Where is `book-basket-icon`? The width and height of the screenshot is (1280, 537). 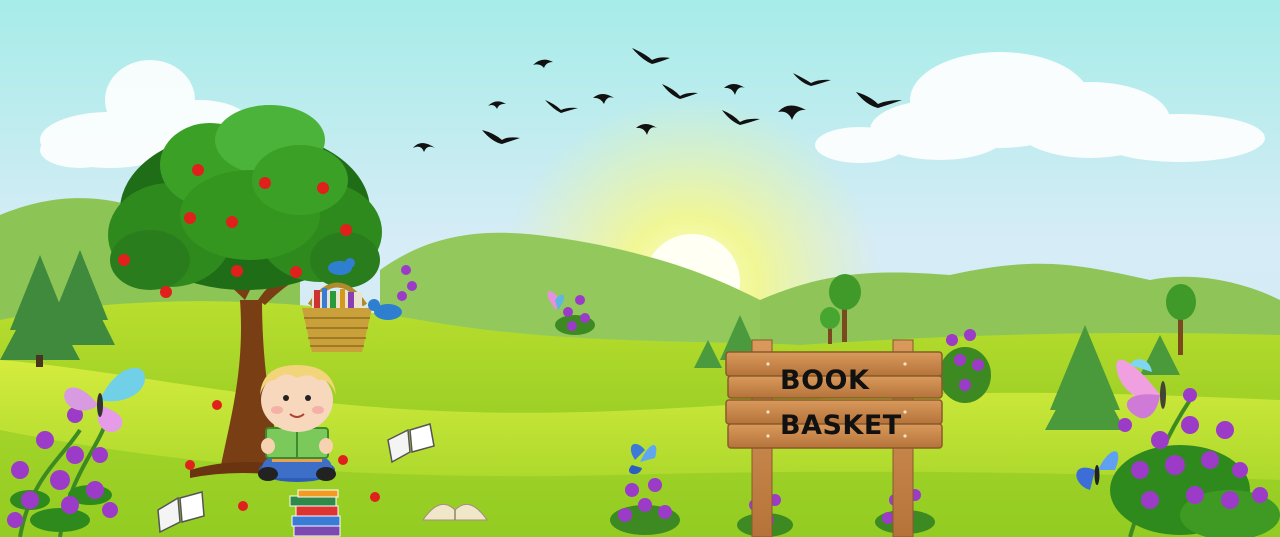 book-basket-icon is located at coordinates (337, 317).